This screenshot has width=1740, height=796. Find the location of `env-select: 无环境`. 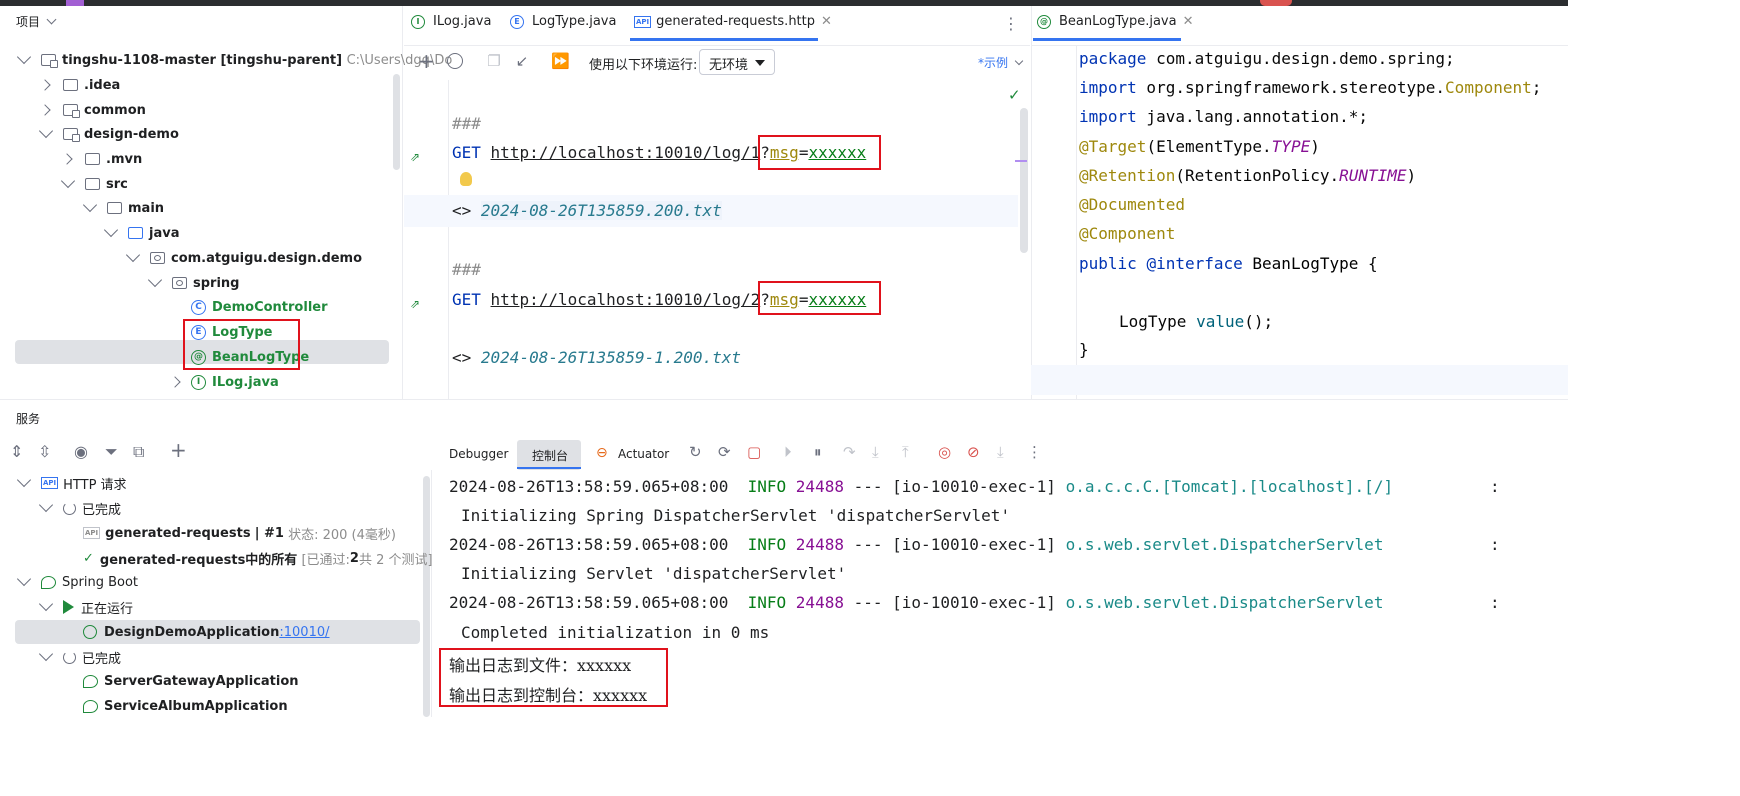

env-select: 无环境 is located at coordinates (737, 62).